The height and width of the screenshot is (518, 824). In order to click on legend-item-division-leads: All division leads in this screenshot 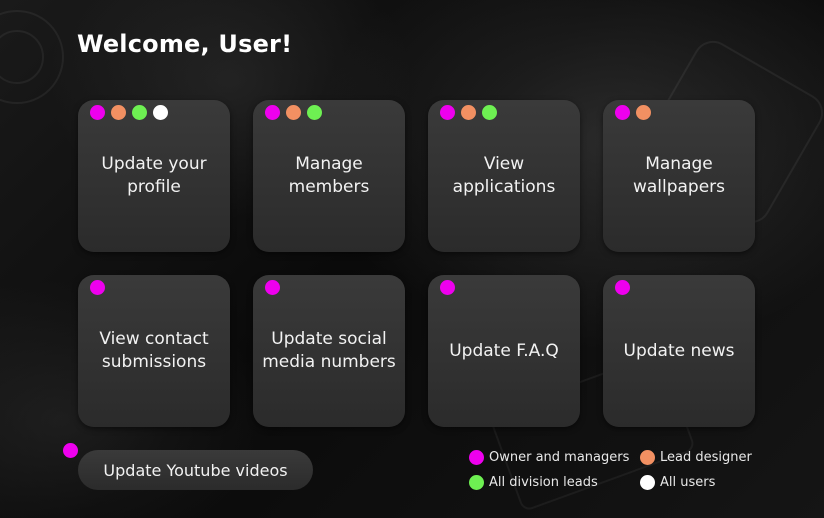, I will do `click(533, 482)`.